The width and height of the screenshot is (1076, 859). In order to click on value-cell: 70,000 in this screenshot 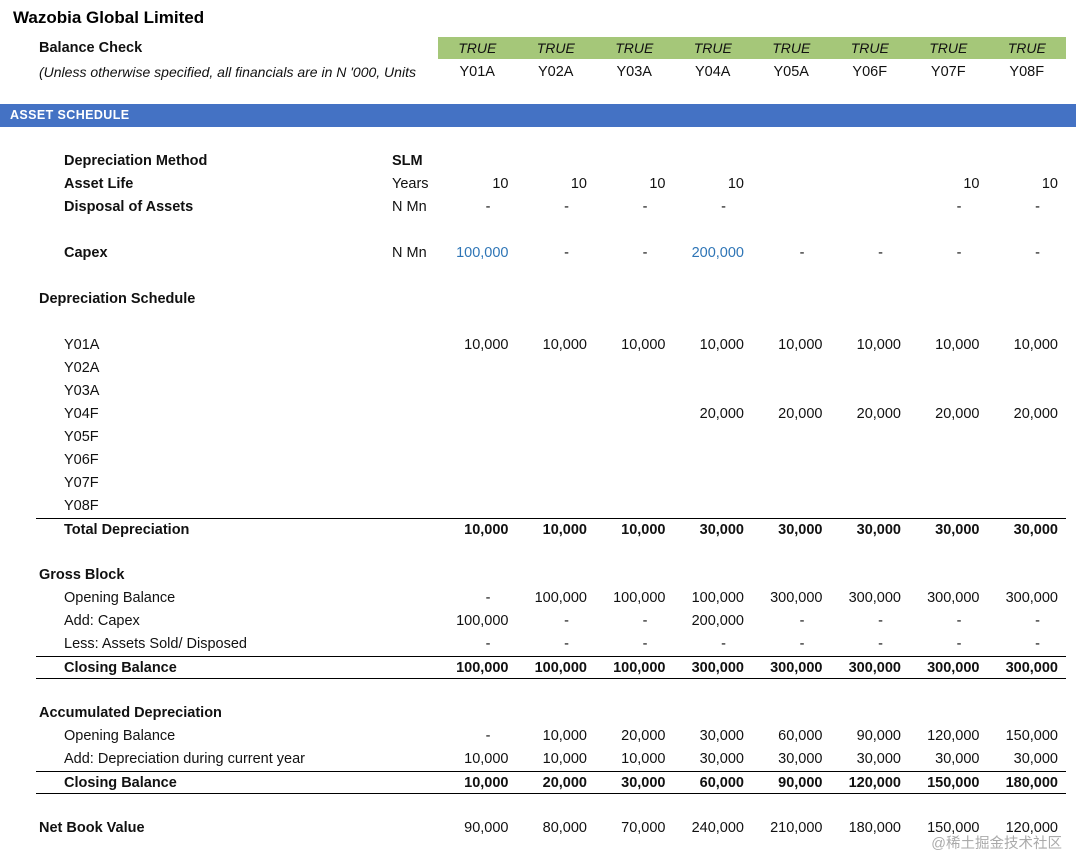, I will do `click(634, 828)`.